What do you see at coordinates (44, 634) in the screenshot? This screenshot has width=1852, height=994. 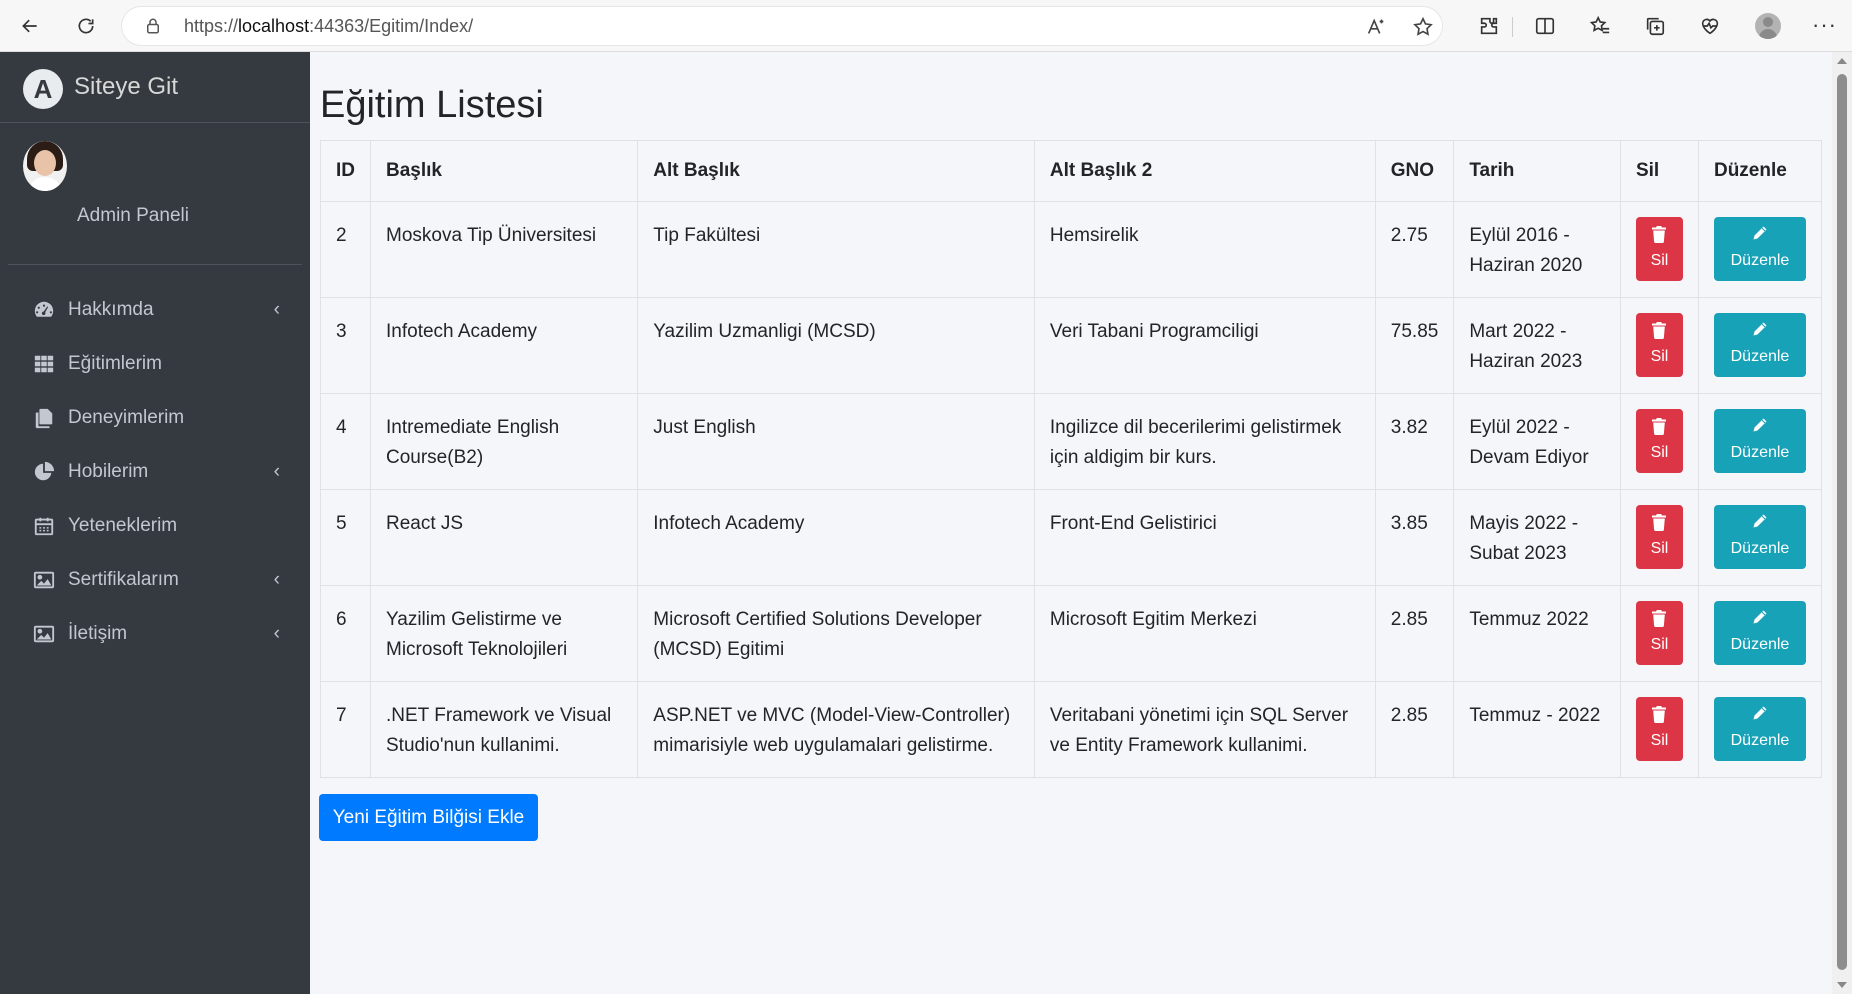 I see `image-icon` at bounding box center [44, 634].